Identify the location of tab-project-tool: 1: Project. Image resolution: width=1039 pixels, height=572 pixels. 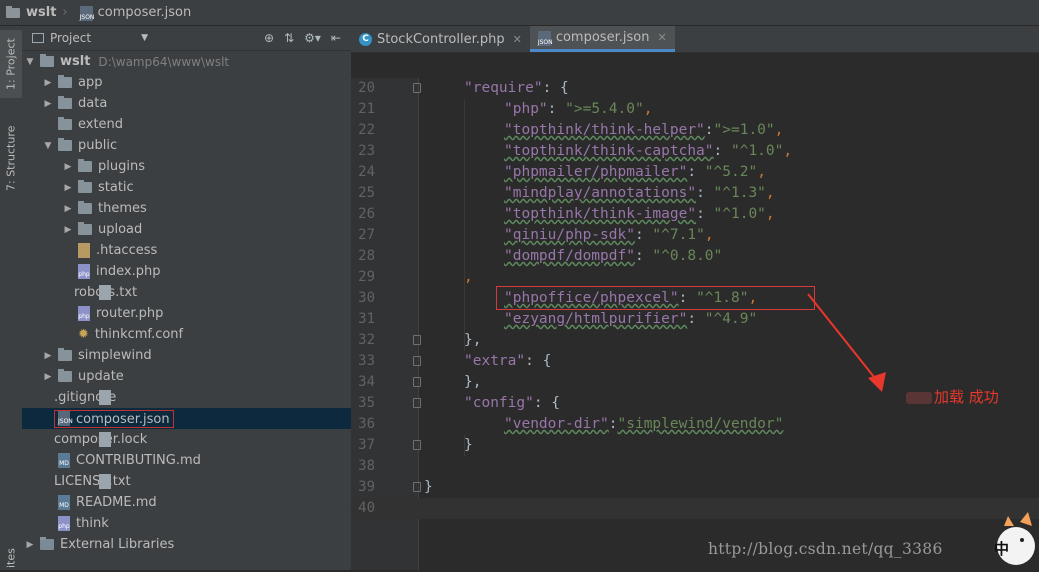
(11, 64).